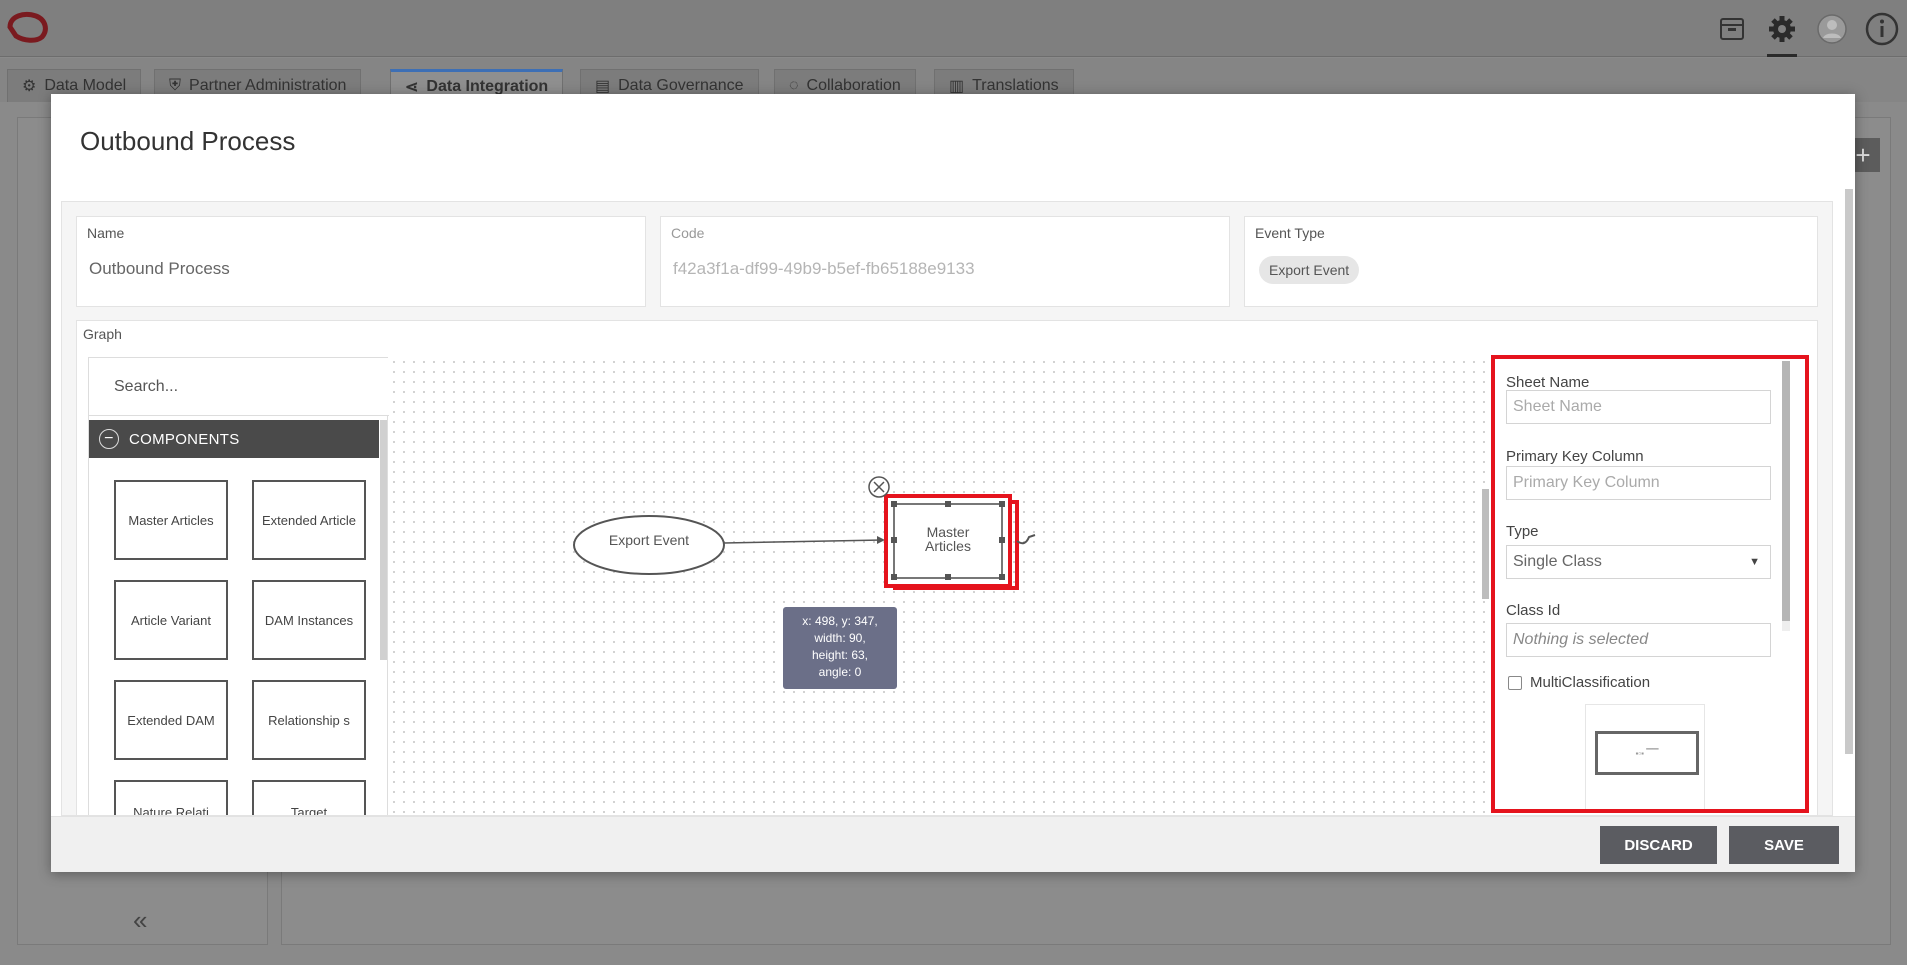  What do you see at coordinates (28, 27) in the screenshot?
I see `logo-icon` at bounding box center [28, 27].